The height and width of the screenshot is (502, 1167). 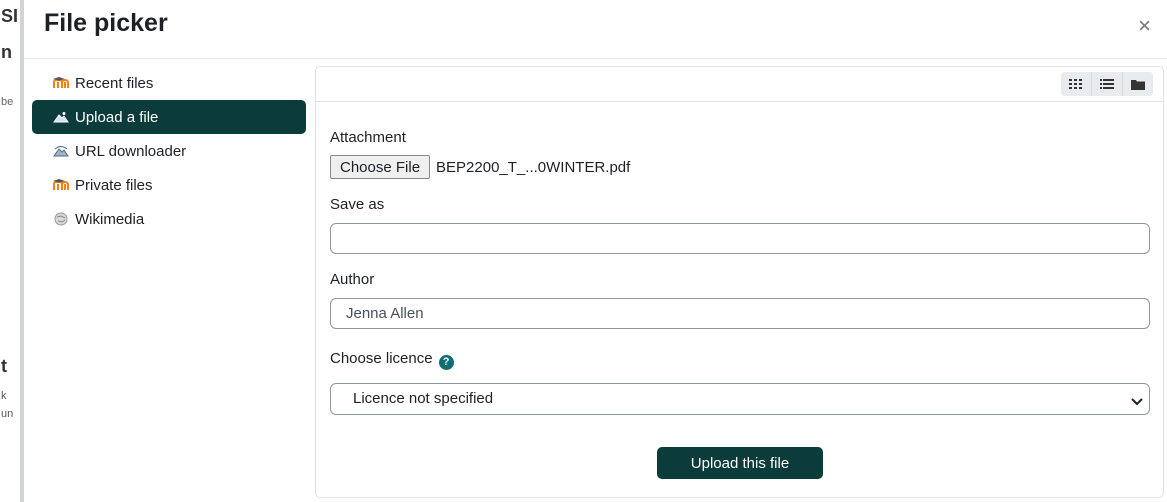 I want to click on dialog-title: File picker, so click(x=106, y=23).